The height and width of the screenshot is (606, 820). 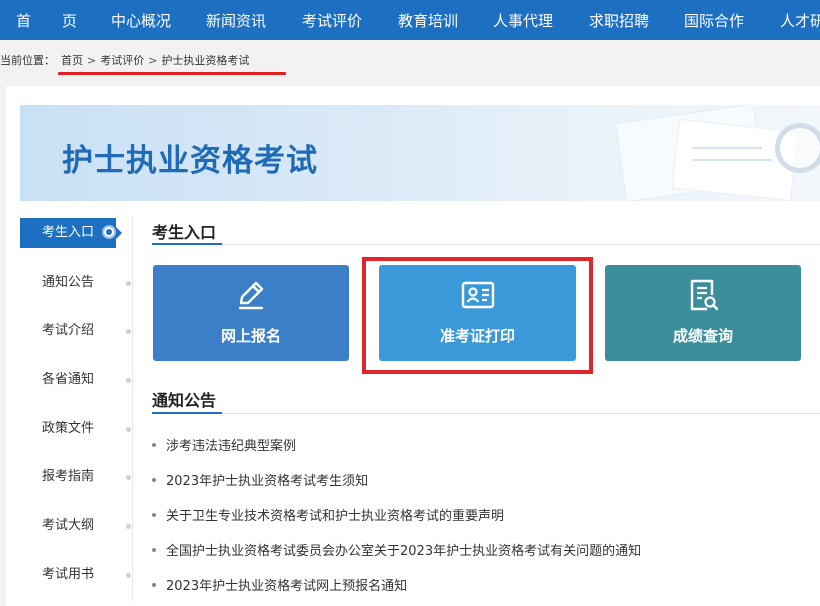 What do you see at coordinates (68, 331) in the screenshot?
I see `sidebar-item-exam-intro: 考试介绍` at bounding box center [68, 331].